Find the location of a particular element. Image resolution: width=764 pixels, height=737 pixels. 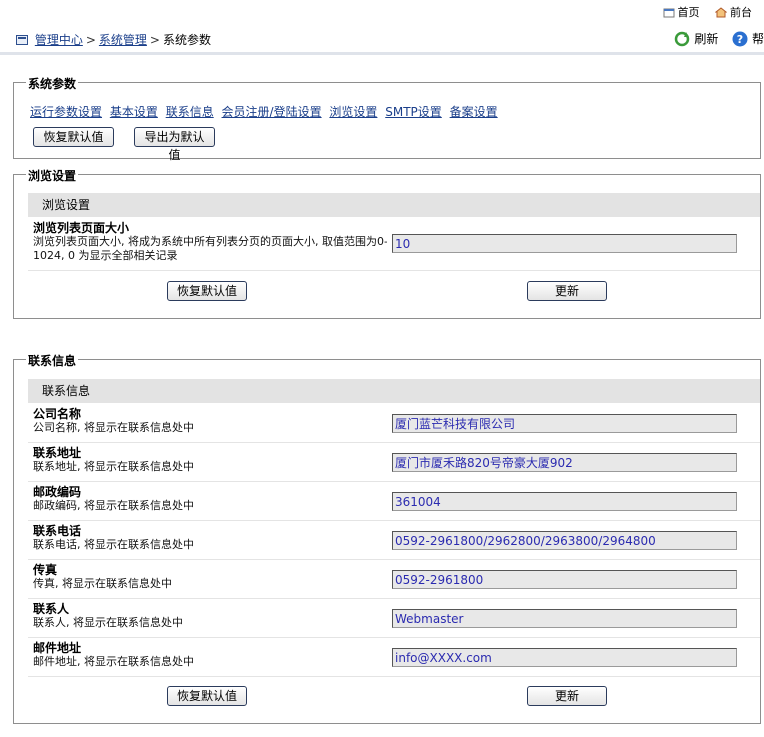

row-title: 浏览列表页面大小 is located at coordinates (81, 228).